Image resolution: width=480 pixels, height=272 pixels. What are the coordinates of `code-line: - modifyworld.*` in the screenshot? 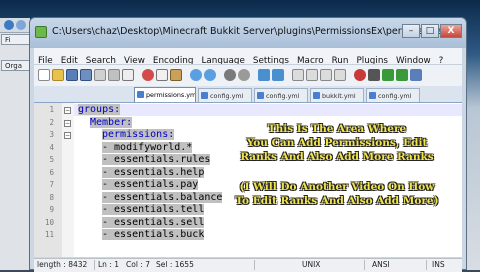 It's located at (147, 148).